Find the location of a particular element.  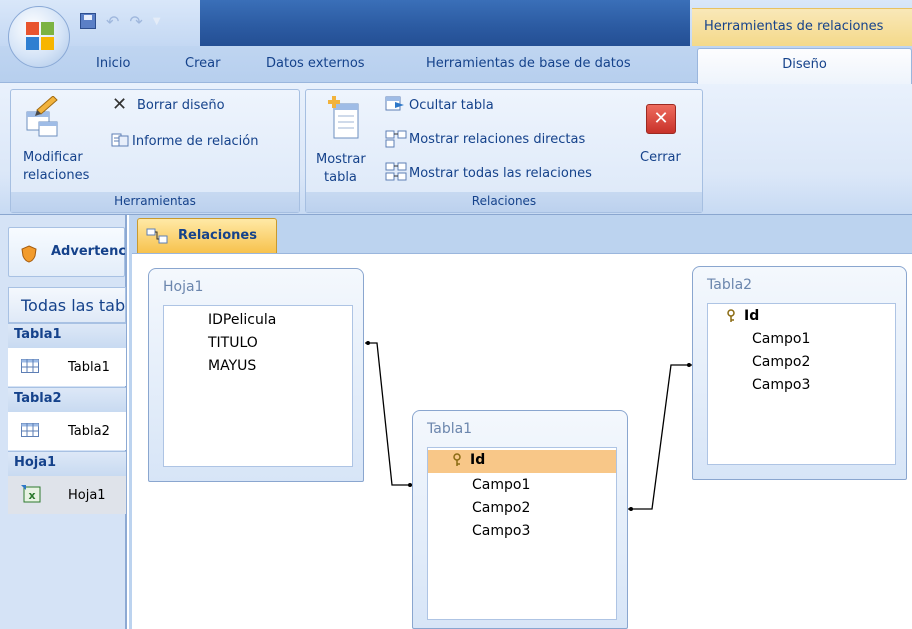

field-mayus: MAYUS is located at coordinates (258, 367).